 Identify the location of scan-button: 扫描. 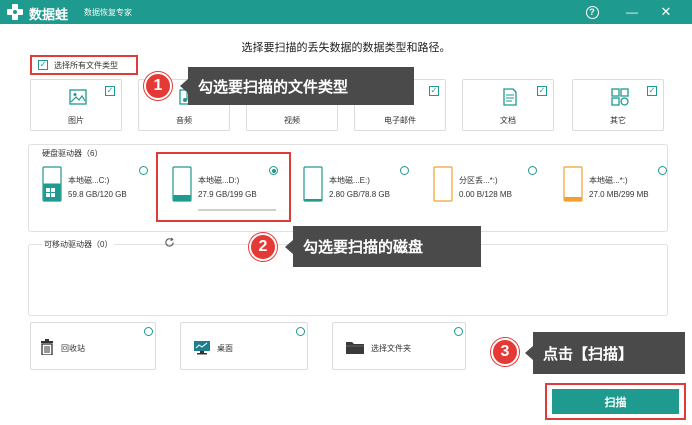
(615, 401).